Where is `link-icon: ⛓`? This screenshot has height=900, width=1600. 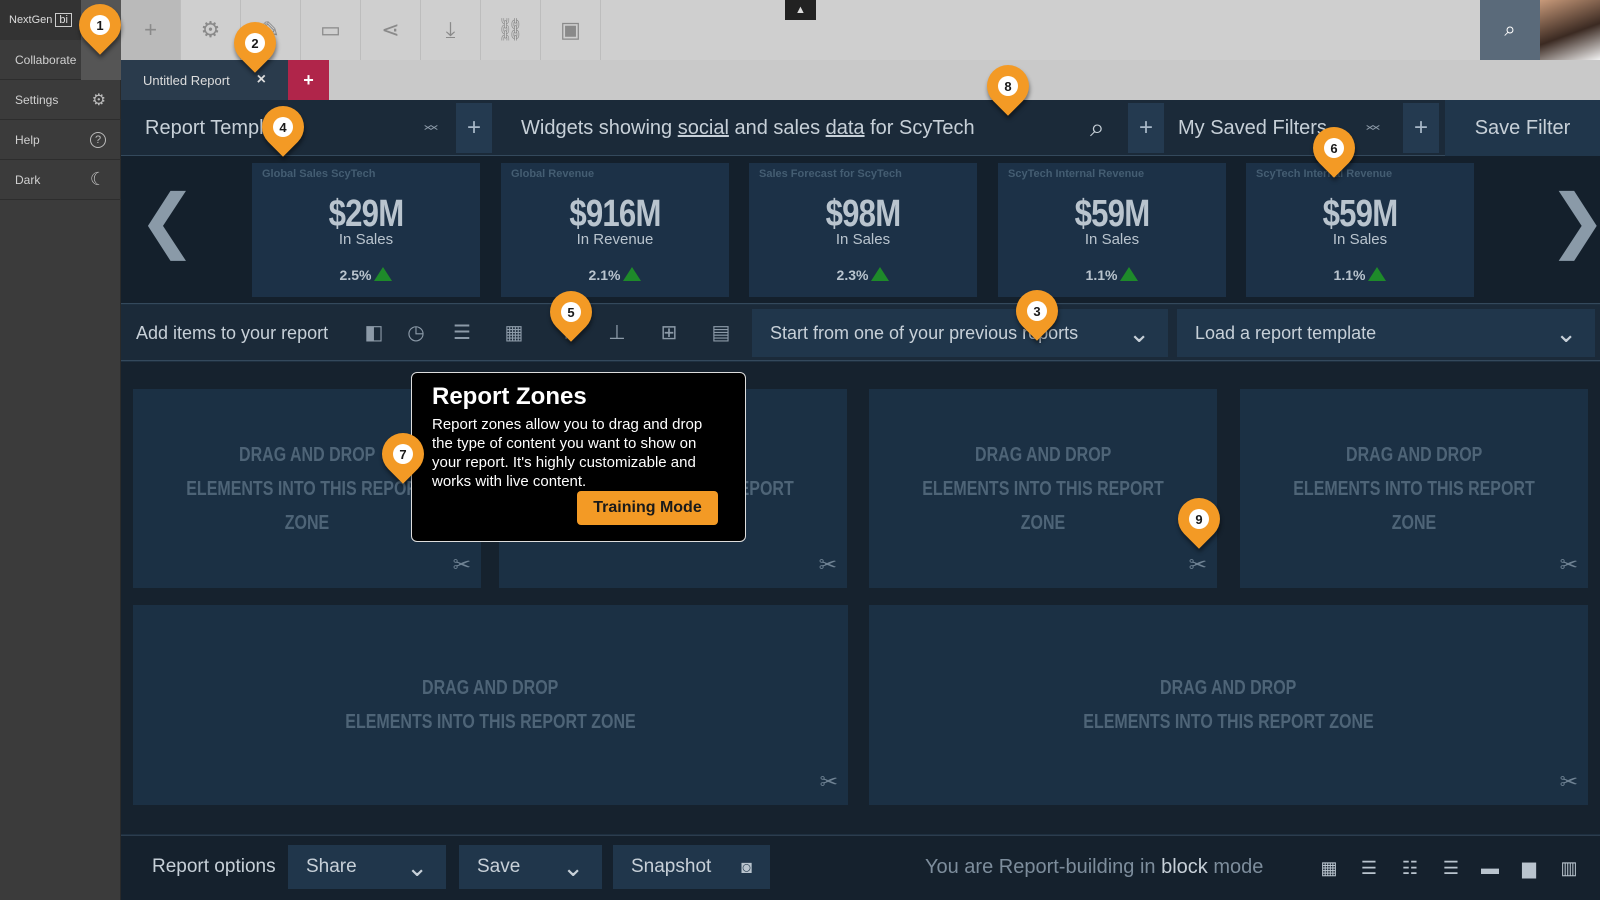 link-icon: ⛓ is located at coordinates (510, 29).